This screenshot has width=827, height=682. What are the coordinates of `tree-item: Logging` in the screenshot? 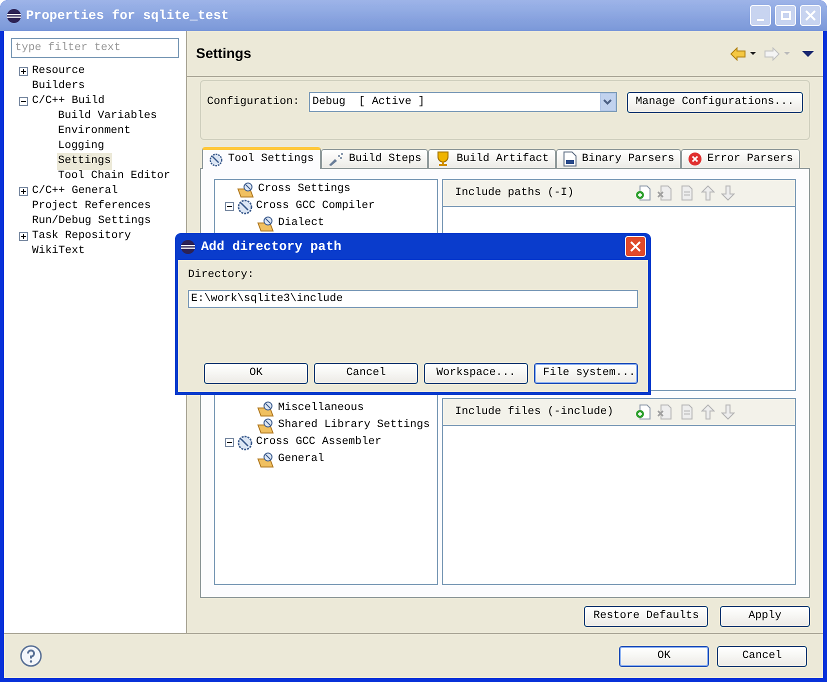 It's located at (81, 146).